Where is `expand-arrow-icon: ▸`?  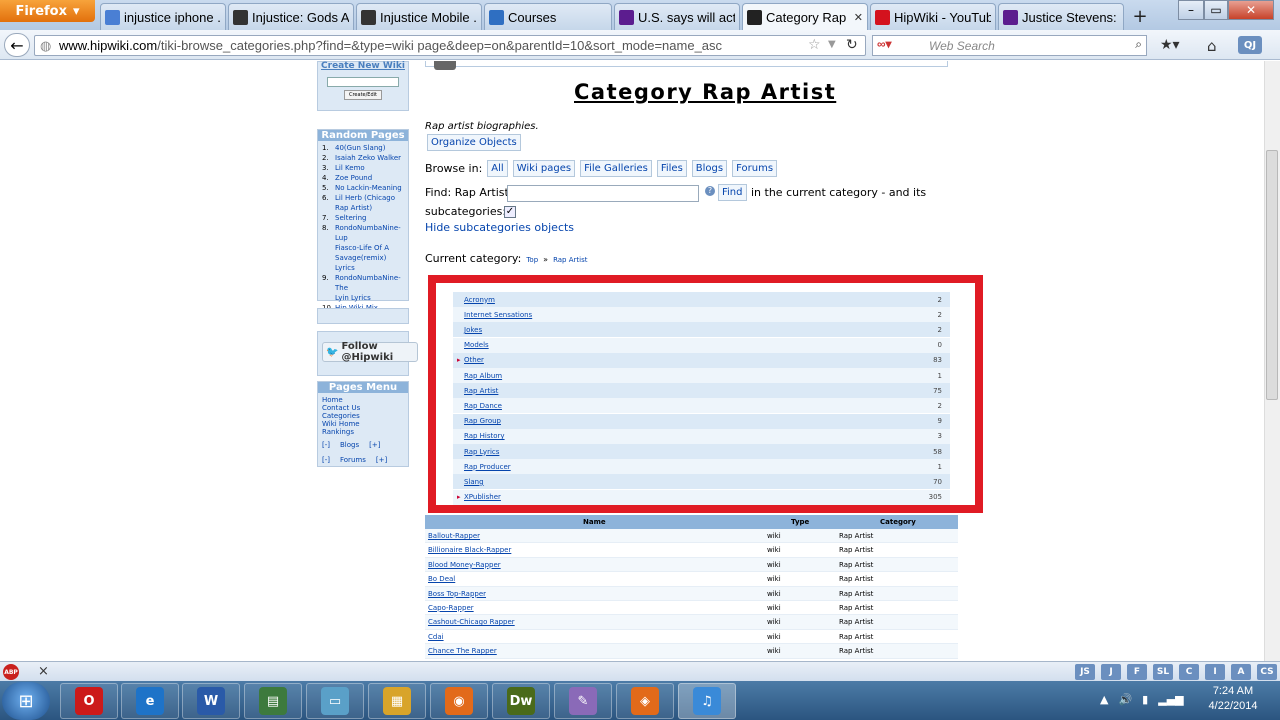
expand-arrow-icon: ▸ is located at coordinates (459, 360).